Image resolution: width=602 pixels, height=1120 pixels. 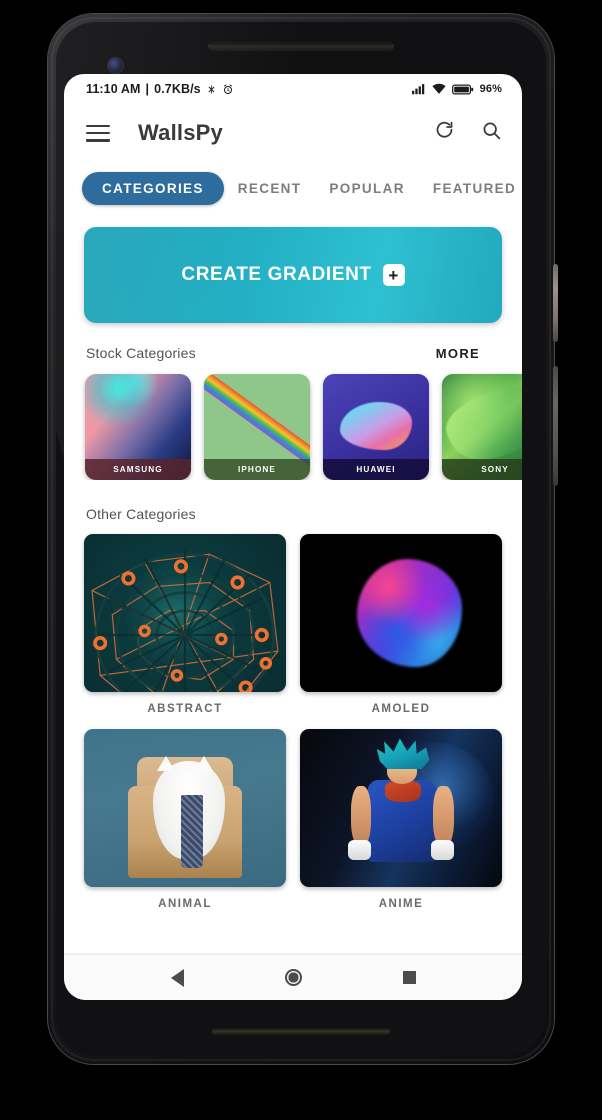 I want to click on refresh-icon, so click(x=444, y=133).